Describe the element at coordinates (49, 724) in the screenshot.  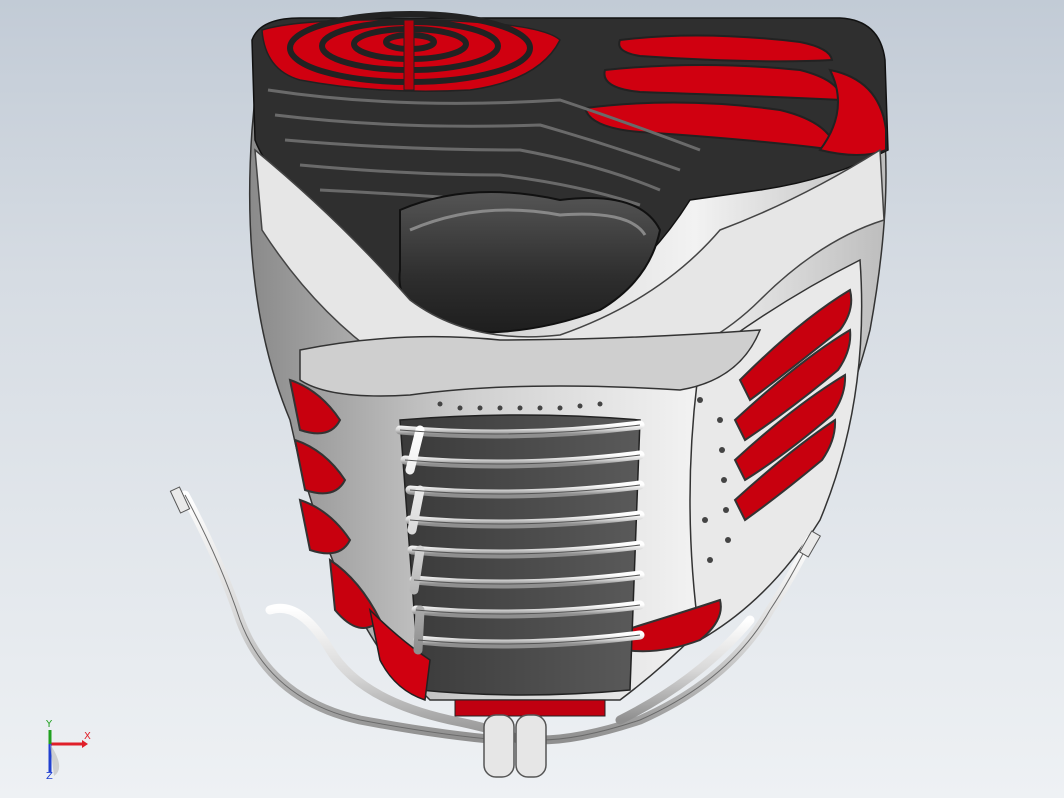
I see `y-axis-label: Y` at that location.